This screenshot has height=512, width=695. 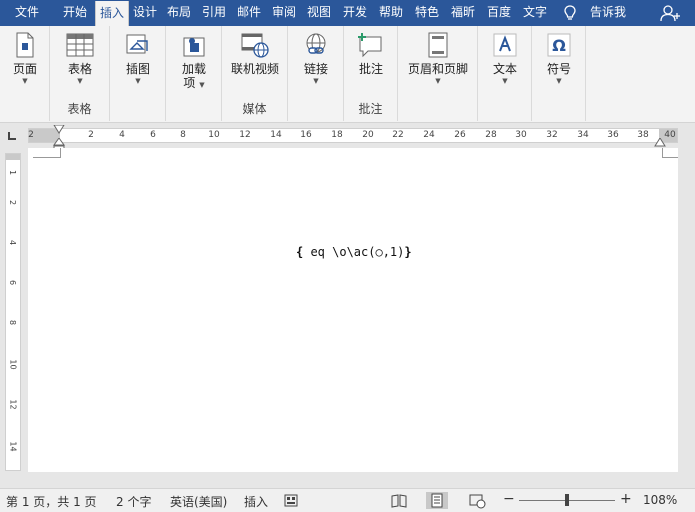 I want to click on tell-me-search: 告诉我, so click(x=608, y=13).